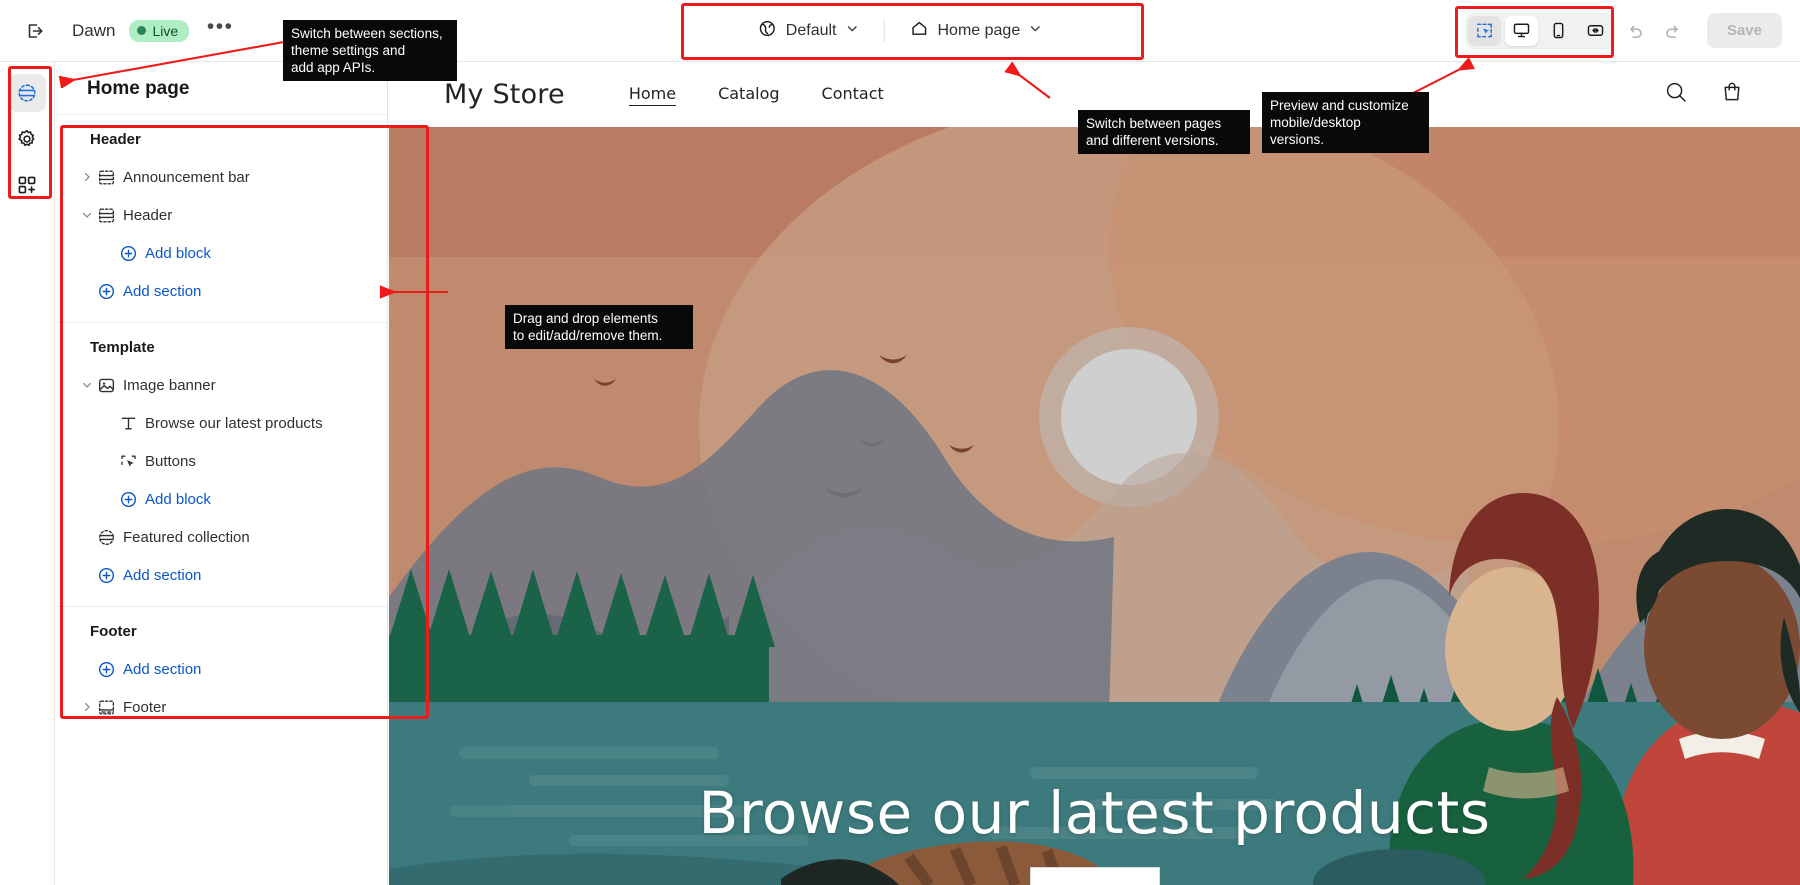  Describe the element at coordinates (1635, 31) in the screenshot. I see `undo-icon` at that location.